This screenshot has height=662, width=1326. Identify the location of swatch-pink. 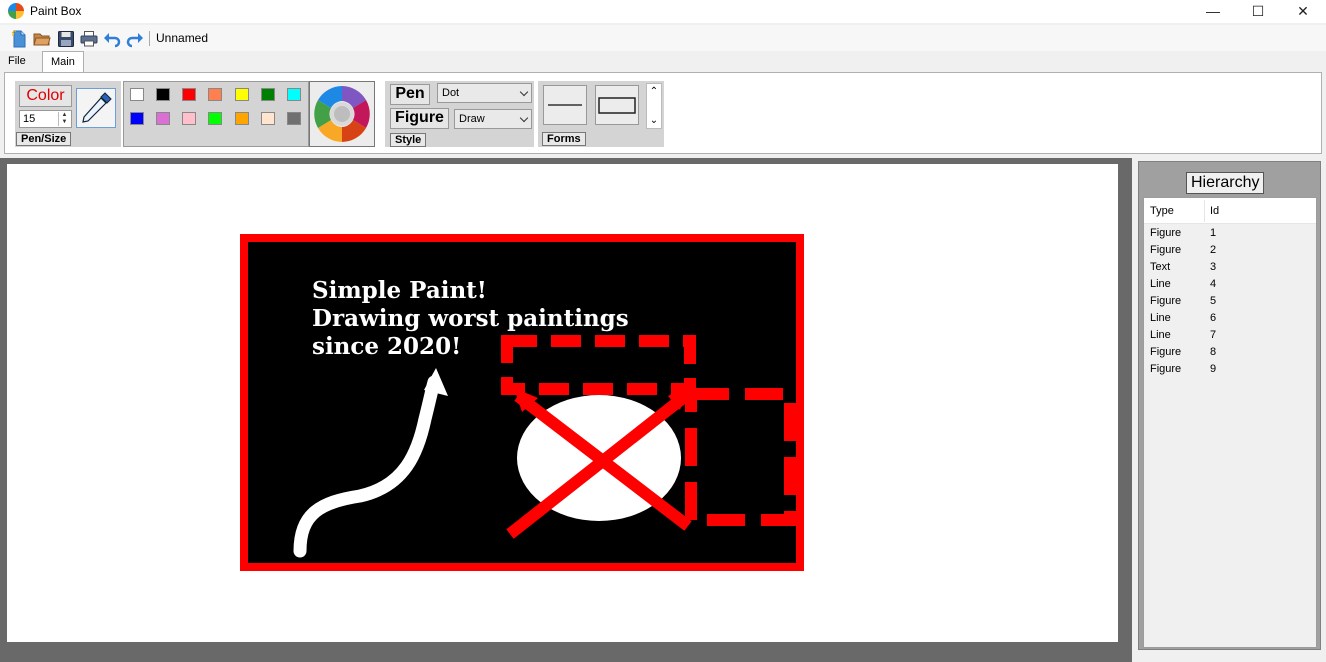
(189, 118).